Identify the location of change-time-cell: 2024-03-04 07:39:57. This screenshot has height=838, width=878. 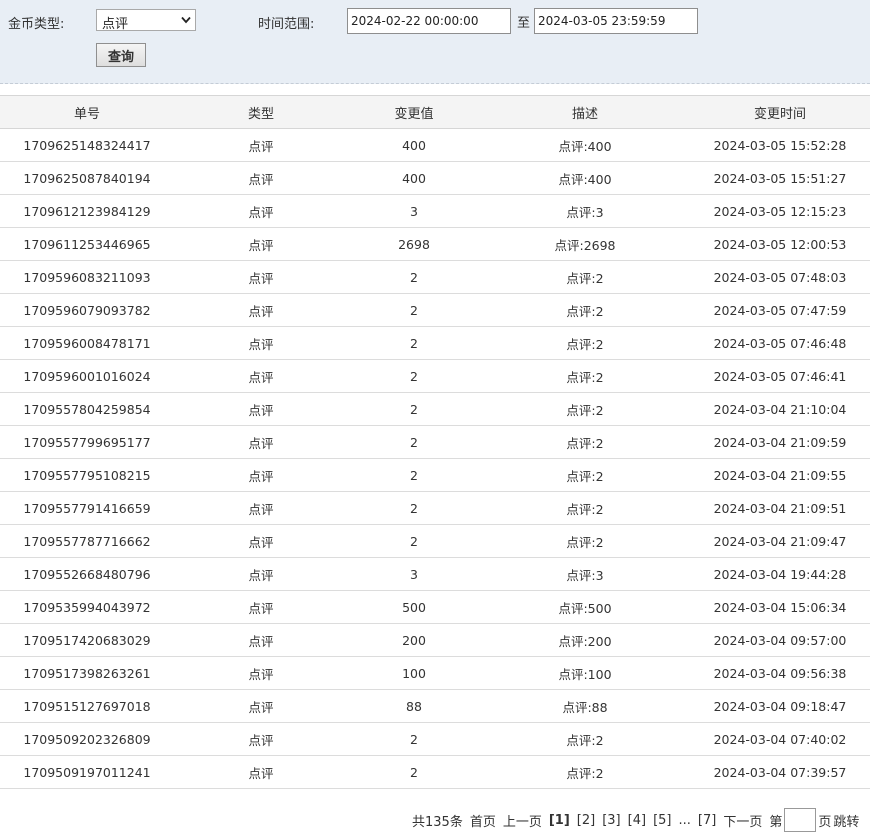
(780, 772).